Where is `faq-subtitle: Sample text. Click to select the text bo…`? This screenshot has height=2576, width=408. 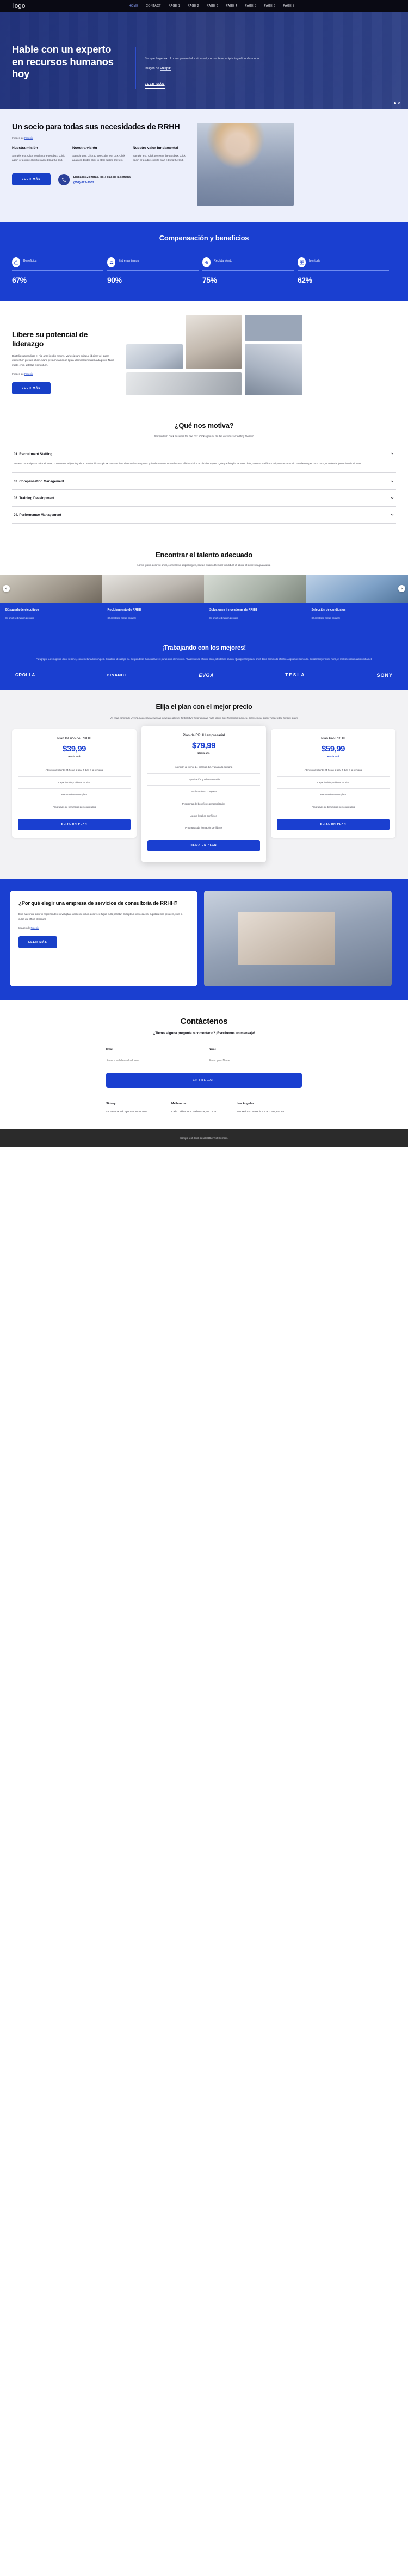 faq-subtitle: Sample text. Click to select the text bo… is located at coordinates (204, 436).